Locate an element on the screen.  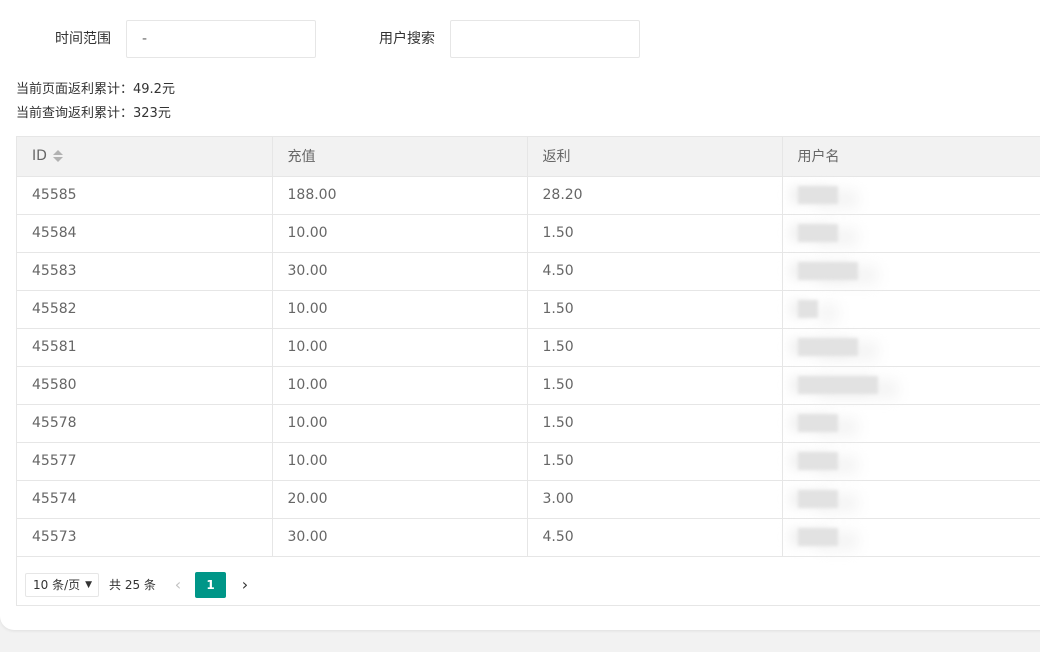
page-rebate-summary: 当前页面返利累计：49.2元 is located at coordinates (95, 89).